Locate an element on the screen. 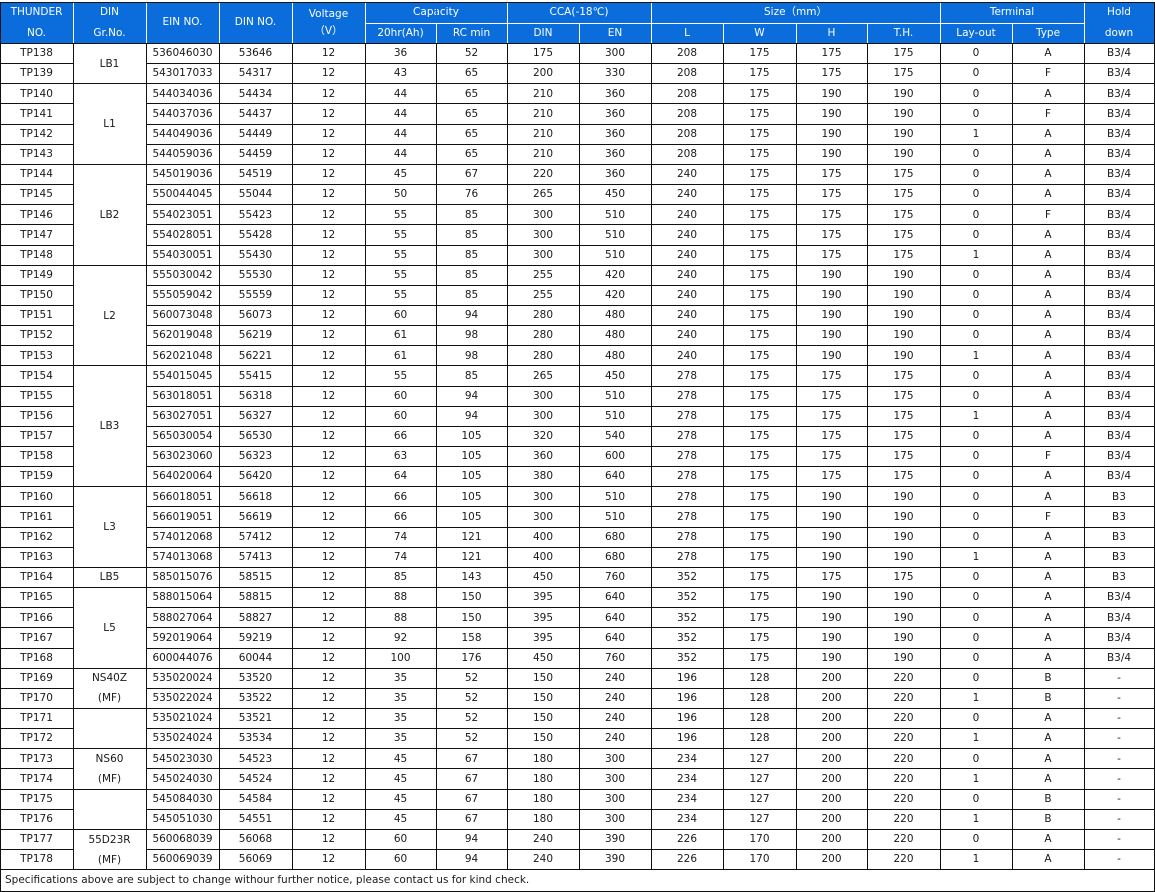  cell-size-h: 200 is located at coordinates (831, 819).